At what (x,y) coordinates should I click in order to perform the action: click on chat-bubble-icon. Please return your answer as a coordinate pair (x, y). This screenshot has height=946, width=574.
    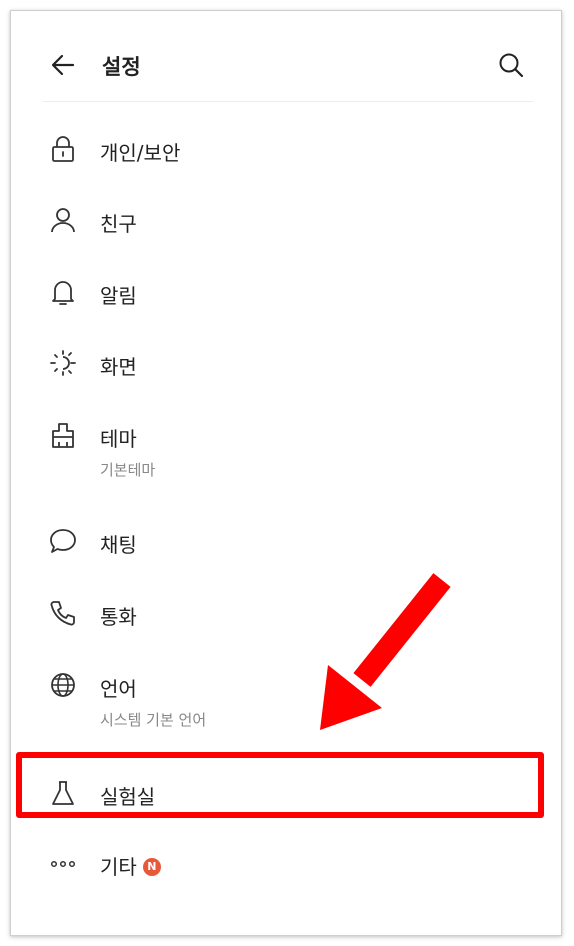
    Looking at the image, I should click on (63, 541).